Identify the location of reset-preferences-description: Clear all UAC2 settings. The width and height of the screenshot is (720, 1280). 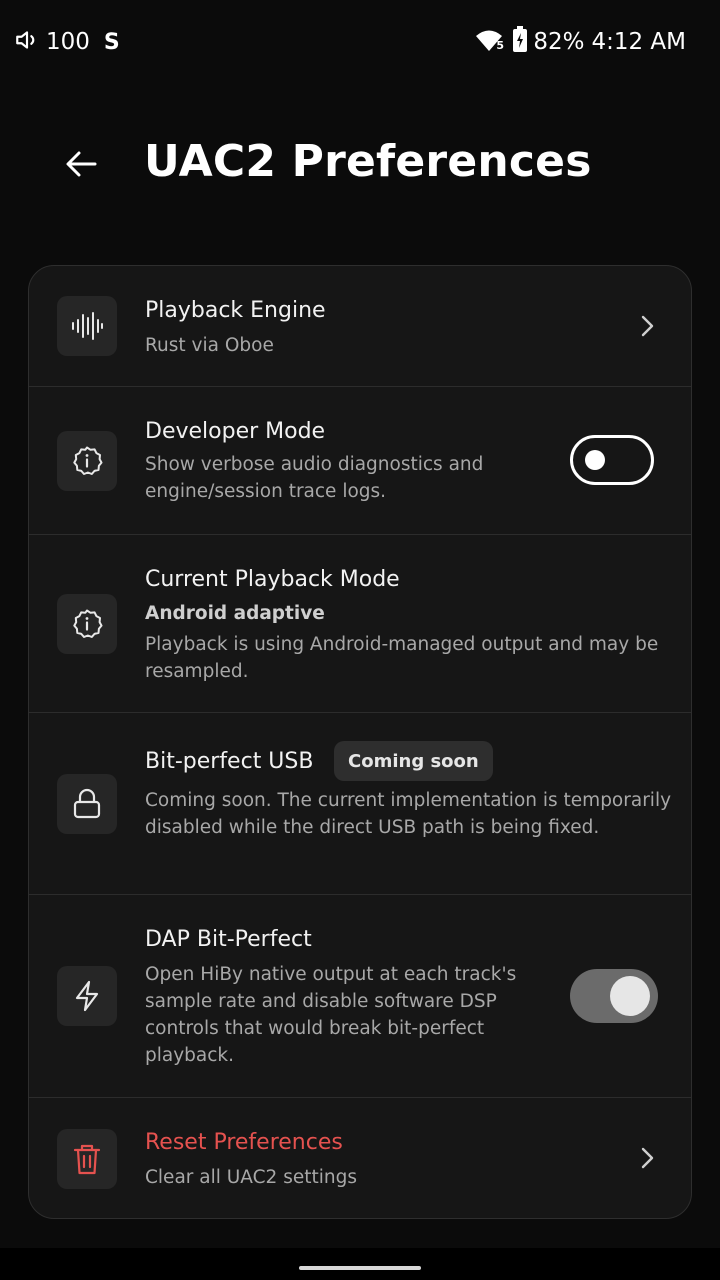
(251, 1177).